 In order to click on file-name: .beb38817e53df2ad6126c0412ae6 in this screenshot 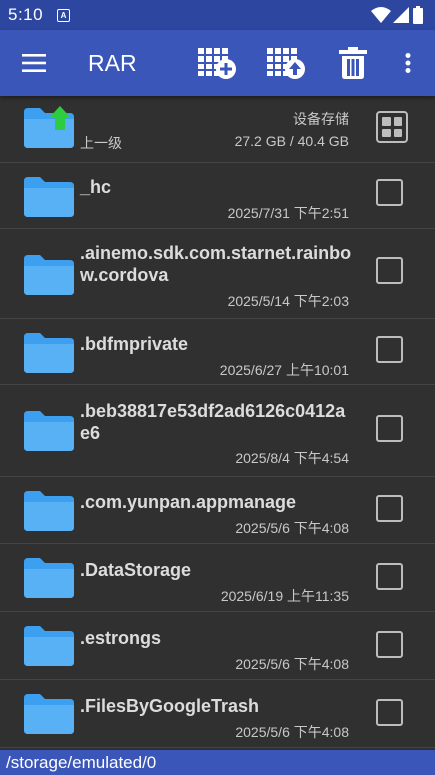, I will do `click(213, 422)`.